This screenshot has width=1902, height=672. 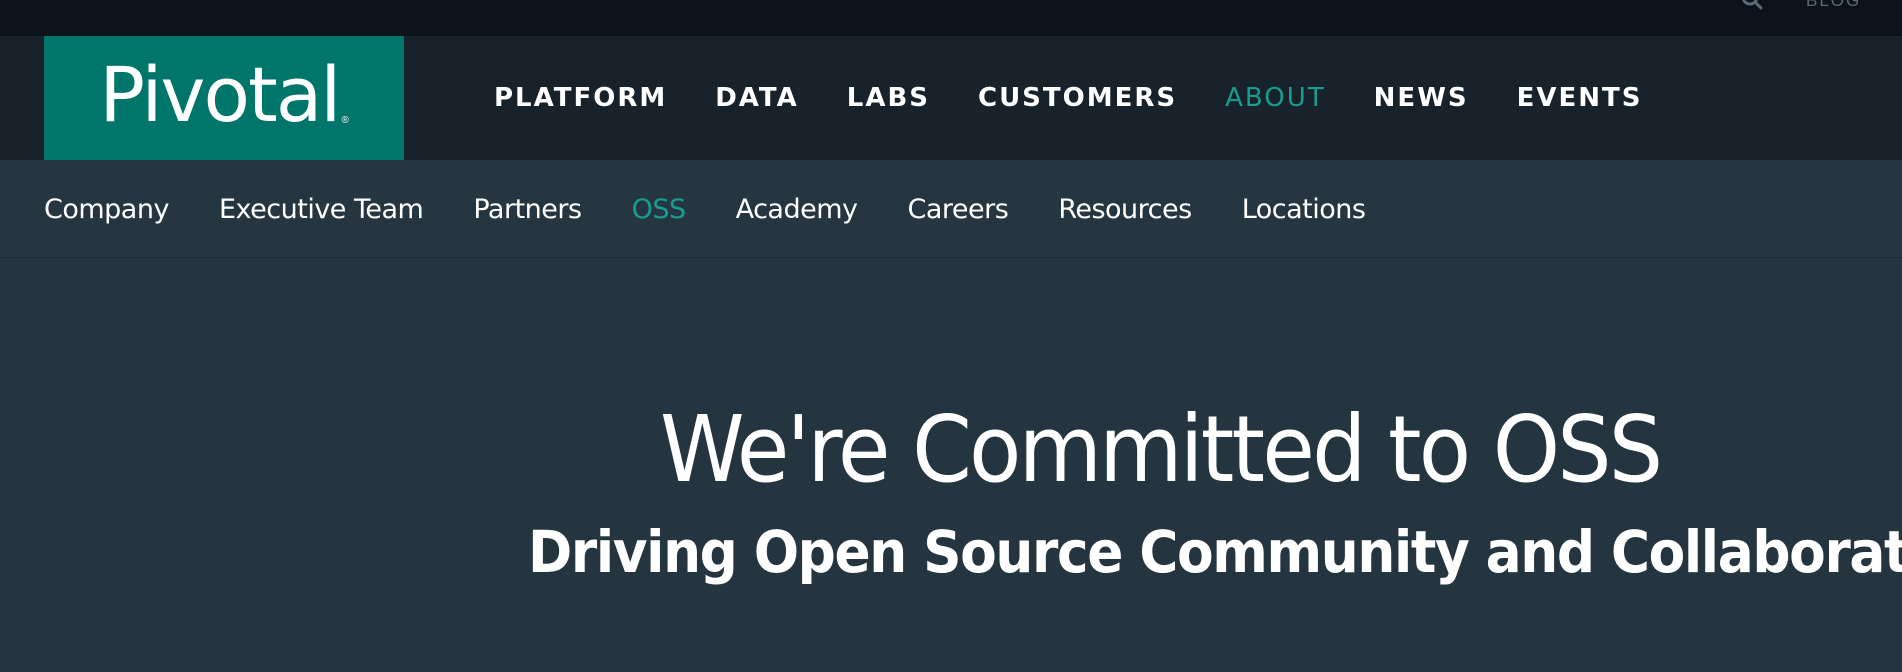 What do you see at coordinates (1275, 98) in the screenshot?
I see `main-nav-about: ABOUT` at bounding box center [1275, 98].